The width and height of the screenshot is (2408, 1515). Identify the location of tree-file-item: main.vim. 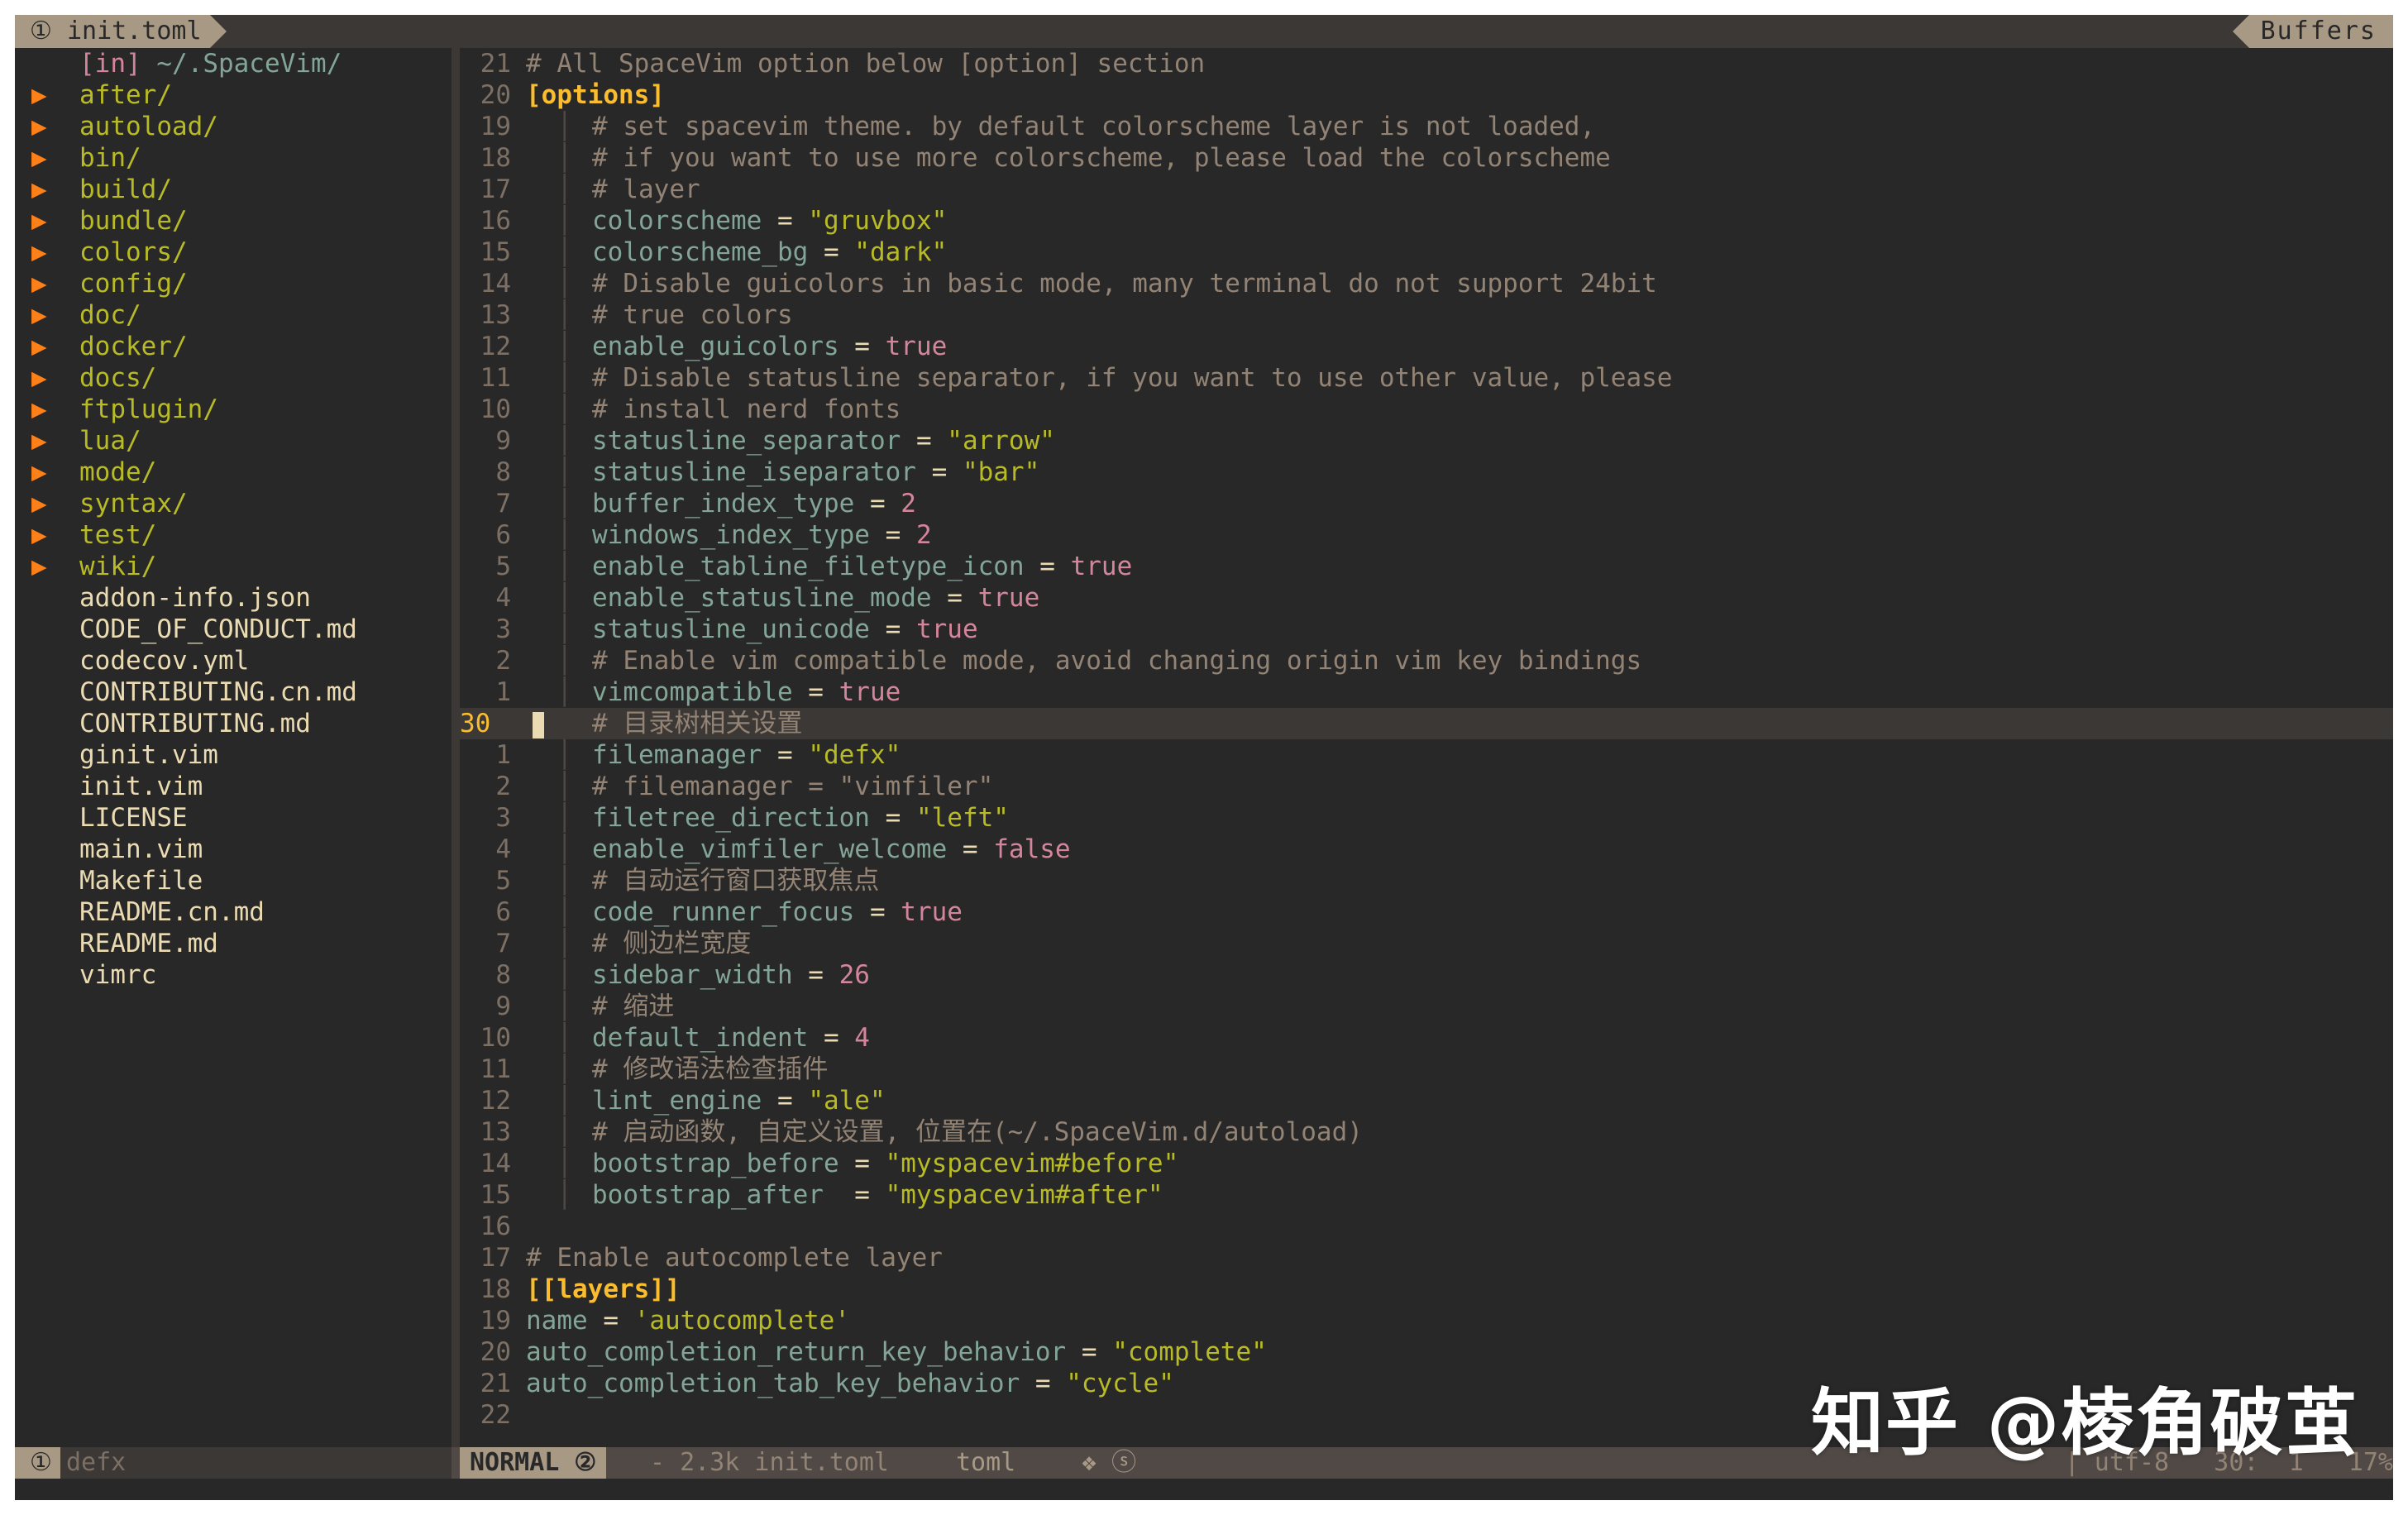
(233, 849).